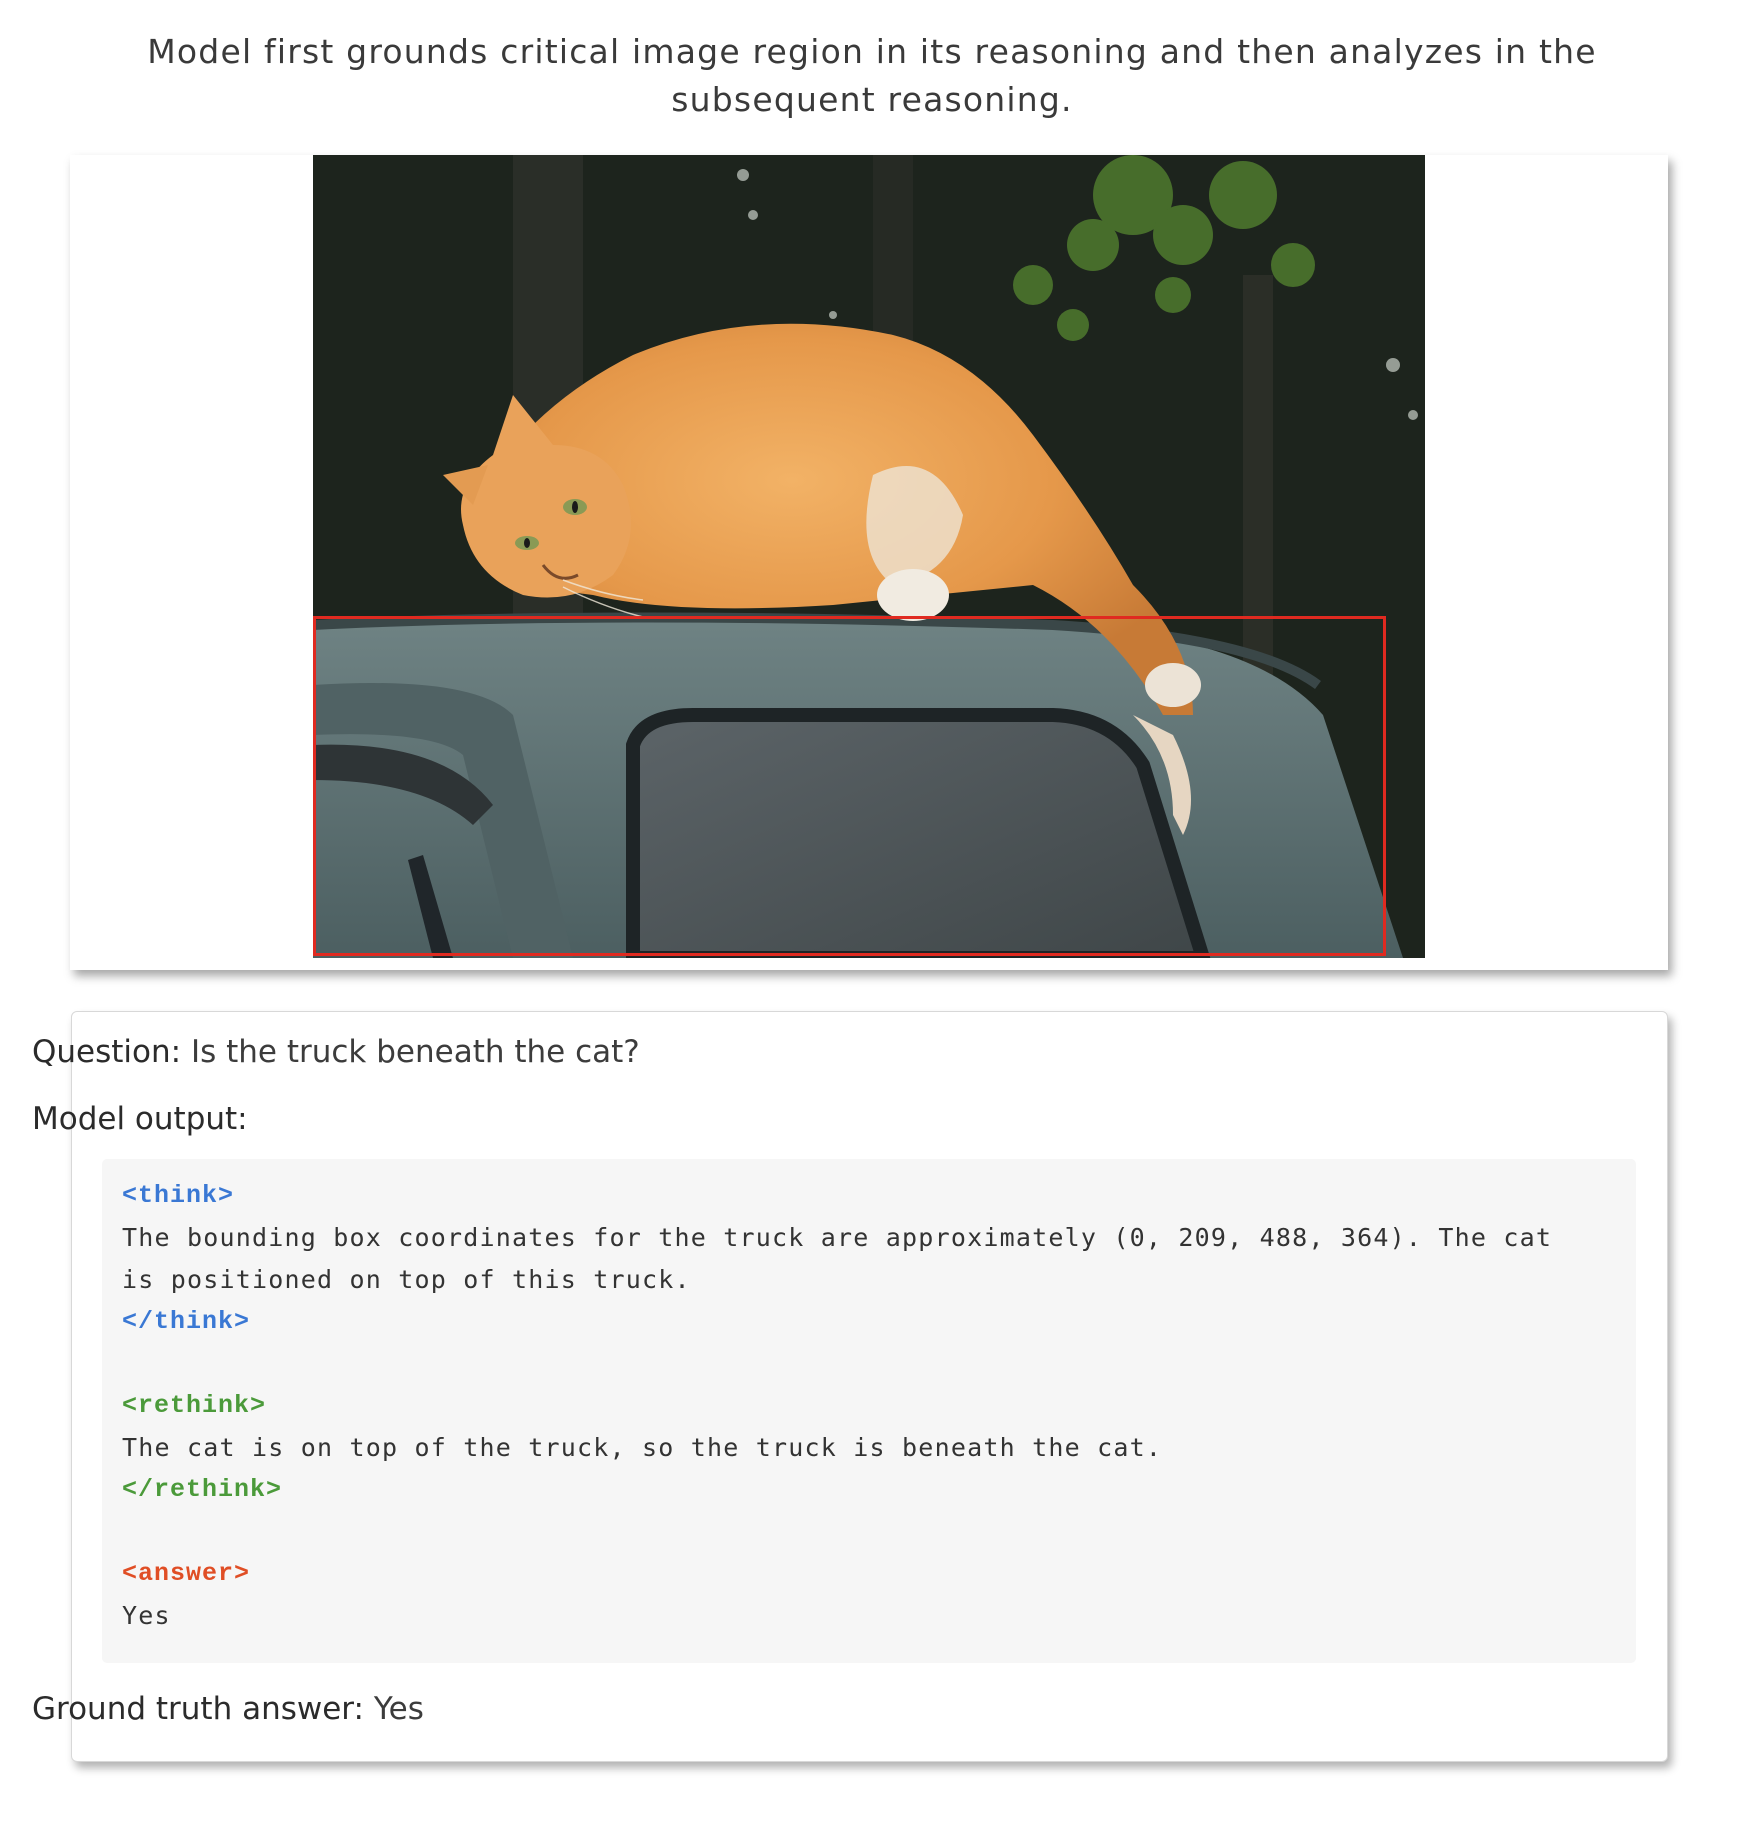 This screenshot has height=1822, width=1744. Describe the element at coordinates (146, 1615) in the screenshot. I see `answer-text: Yes` at that location.